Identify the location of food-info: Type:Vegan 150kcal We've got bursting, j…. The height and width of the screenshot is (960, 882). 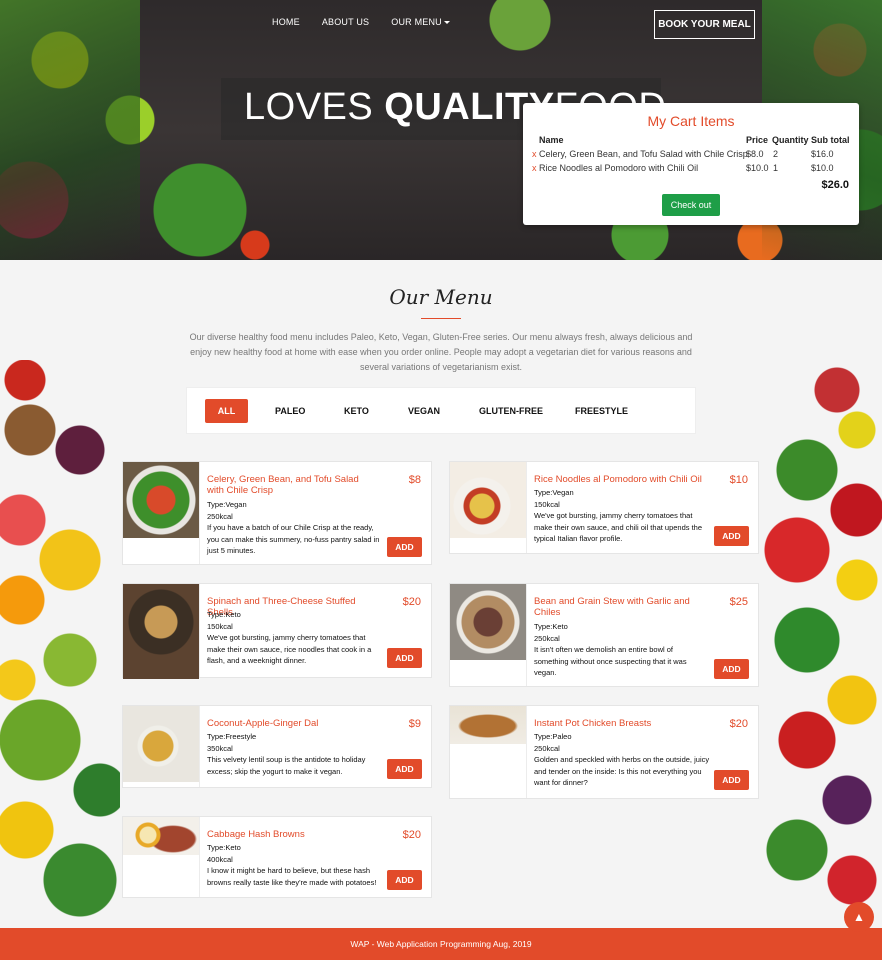
(623, 516).